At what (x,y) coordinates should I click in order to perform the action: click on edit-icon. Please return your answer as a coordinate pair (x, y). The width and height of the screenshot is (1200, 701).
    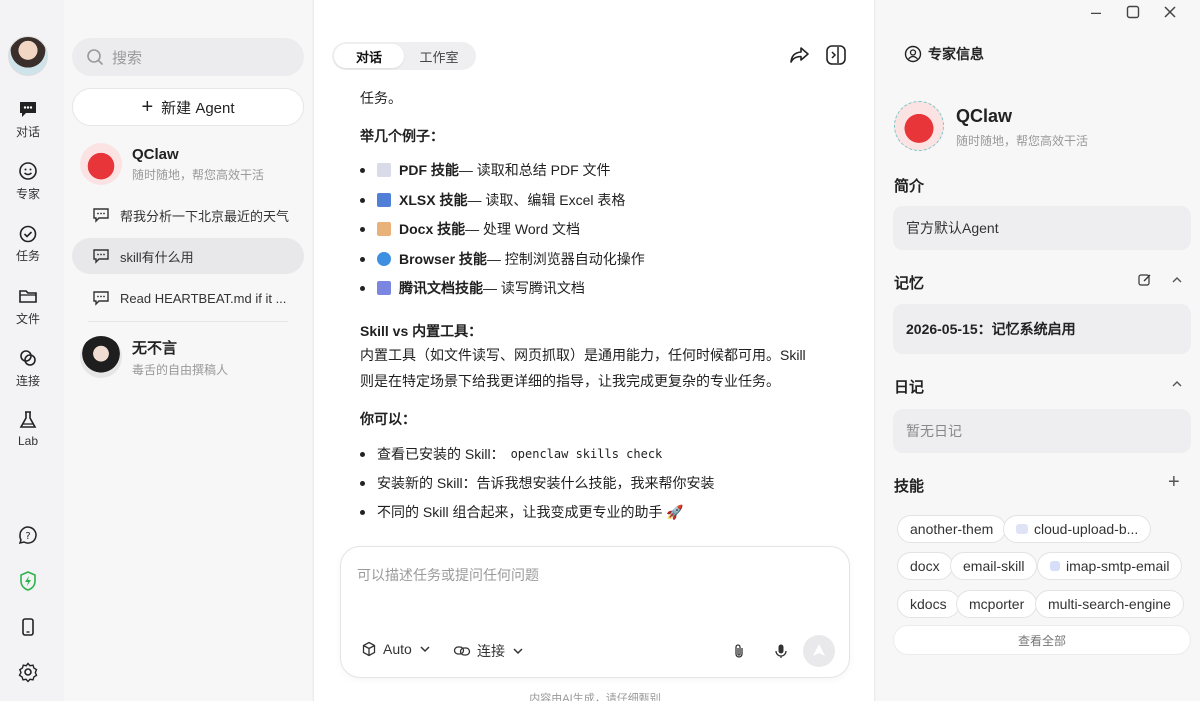
    Looking at the image, I should click on (1145, 280).